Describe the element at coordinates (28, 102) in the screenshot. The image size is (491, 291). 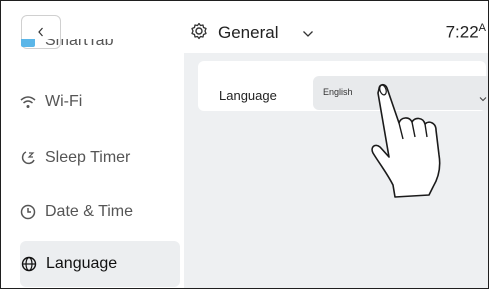
I see `wifi-icon` at that location.